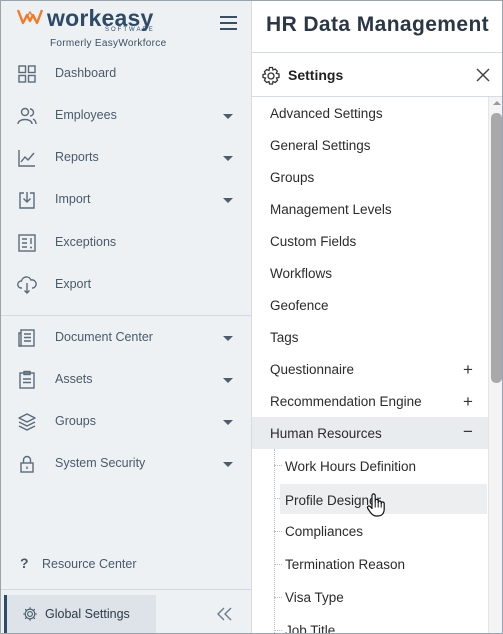 The height and width of the screenshot is (634, 503). I want to click on settings-item-label: Geofence, so click(299, 305).